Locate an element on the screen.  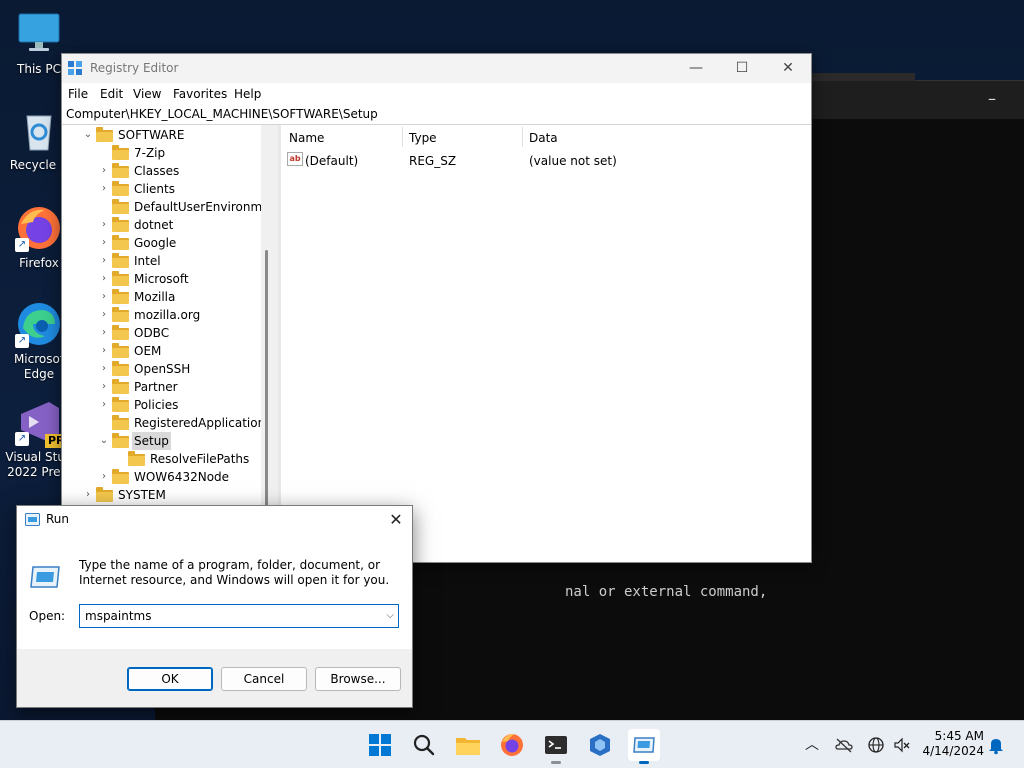
menu-file: File is located at coordinates (78, 94).